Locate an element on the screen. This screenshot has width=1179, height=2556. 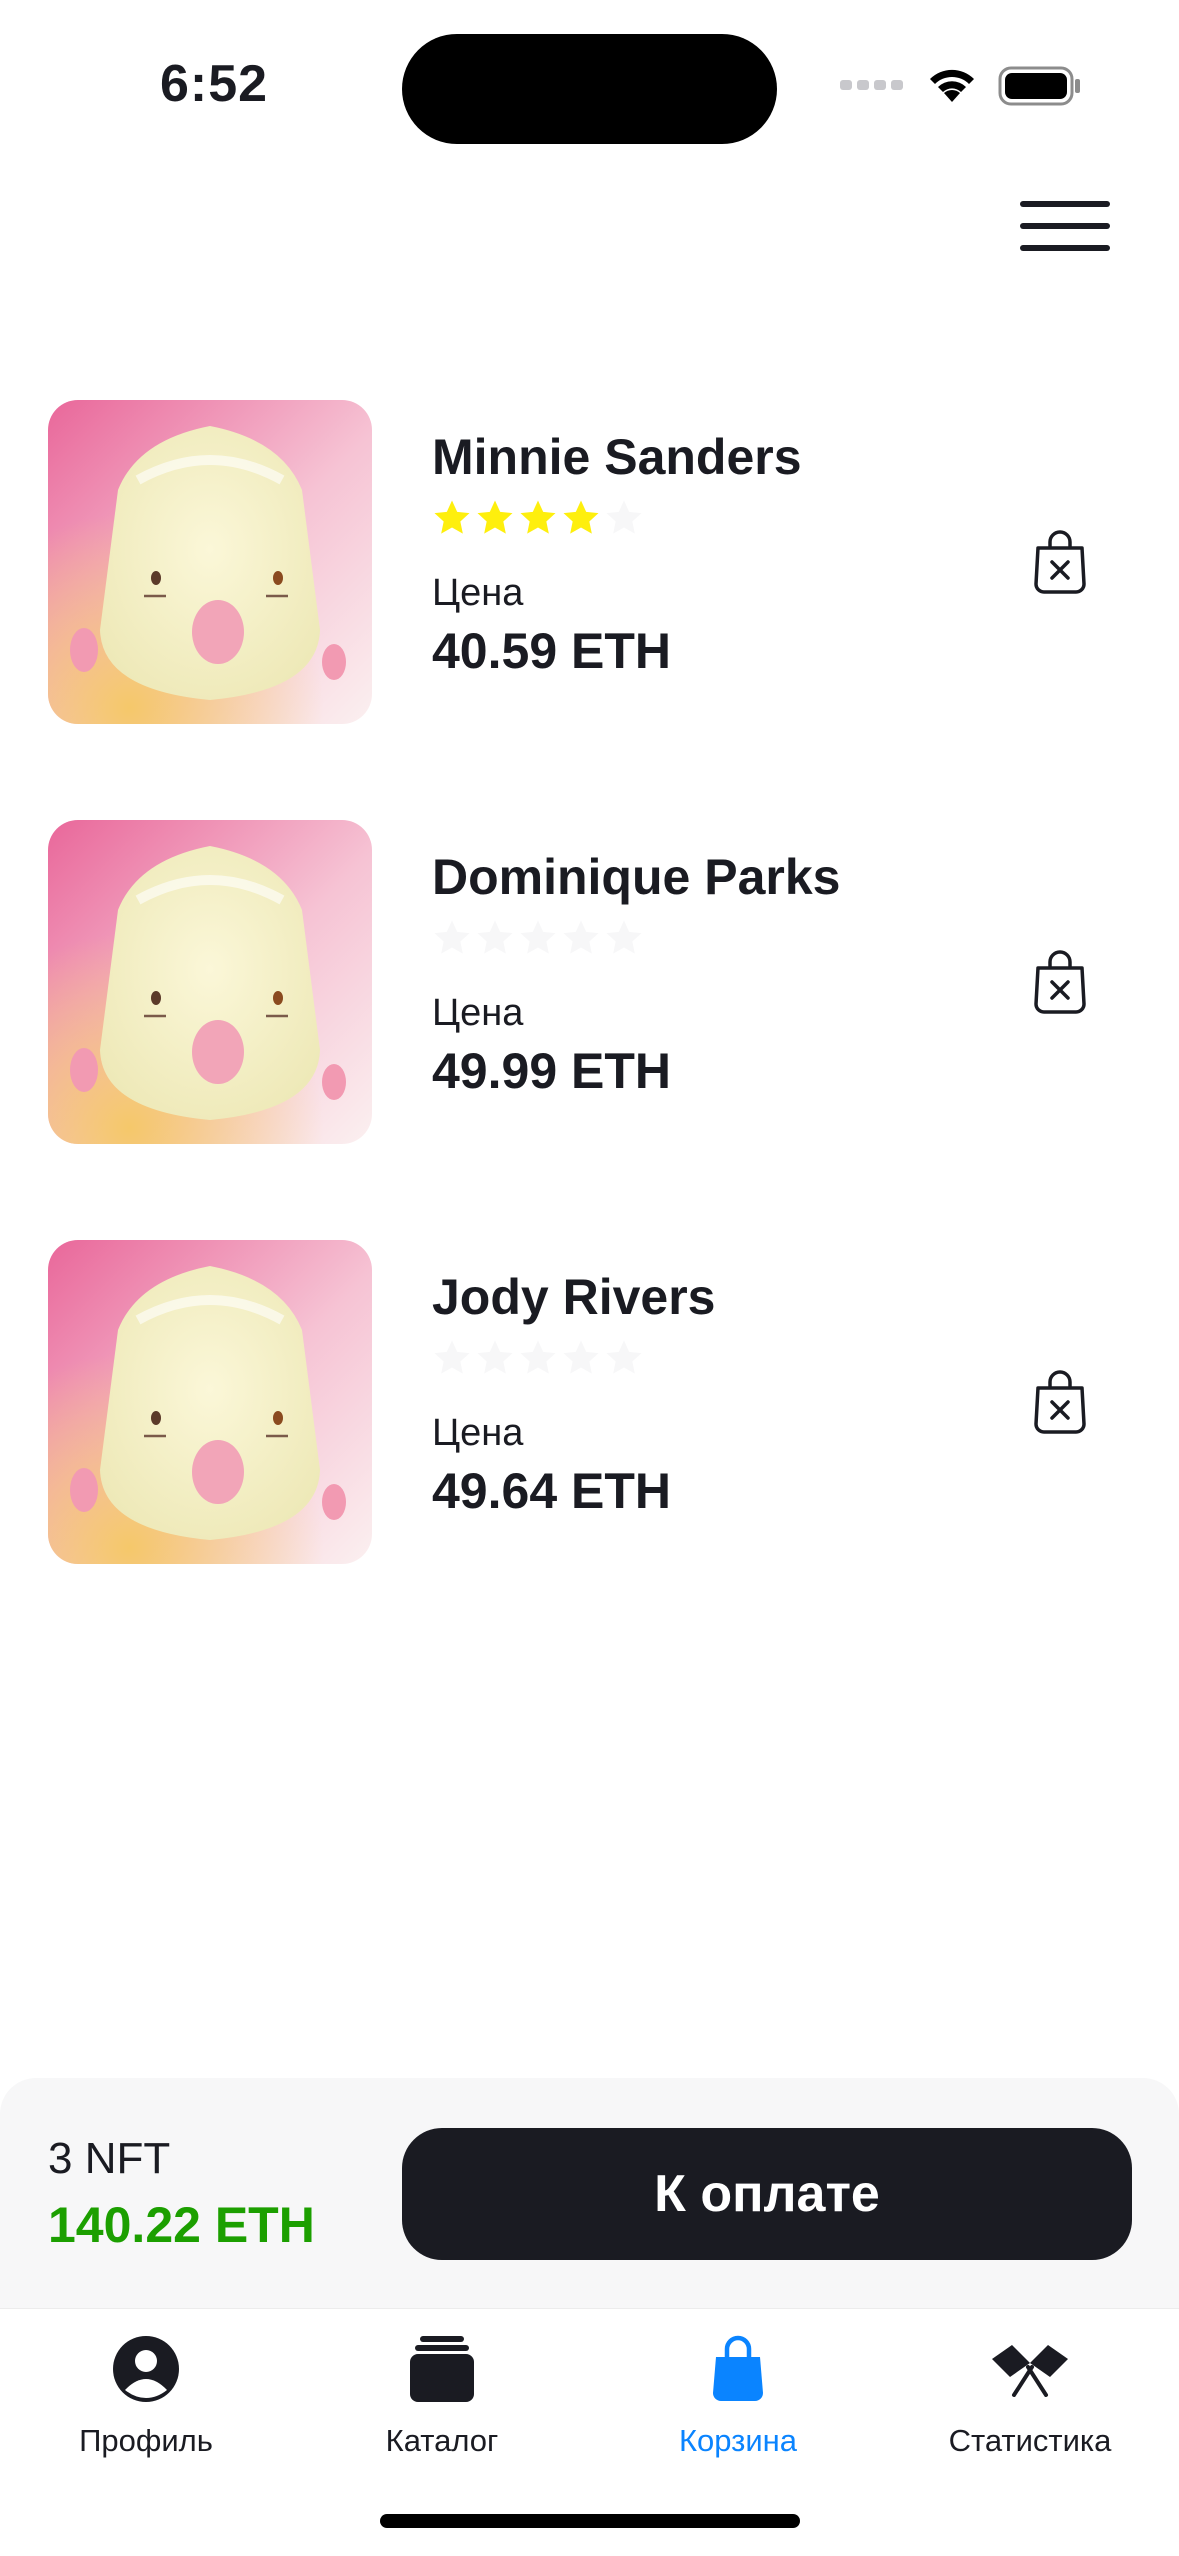
home-indicator is located at coordinates (590, 2521).